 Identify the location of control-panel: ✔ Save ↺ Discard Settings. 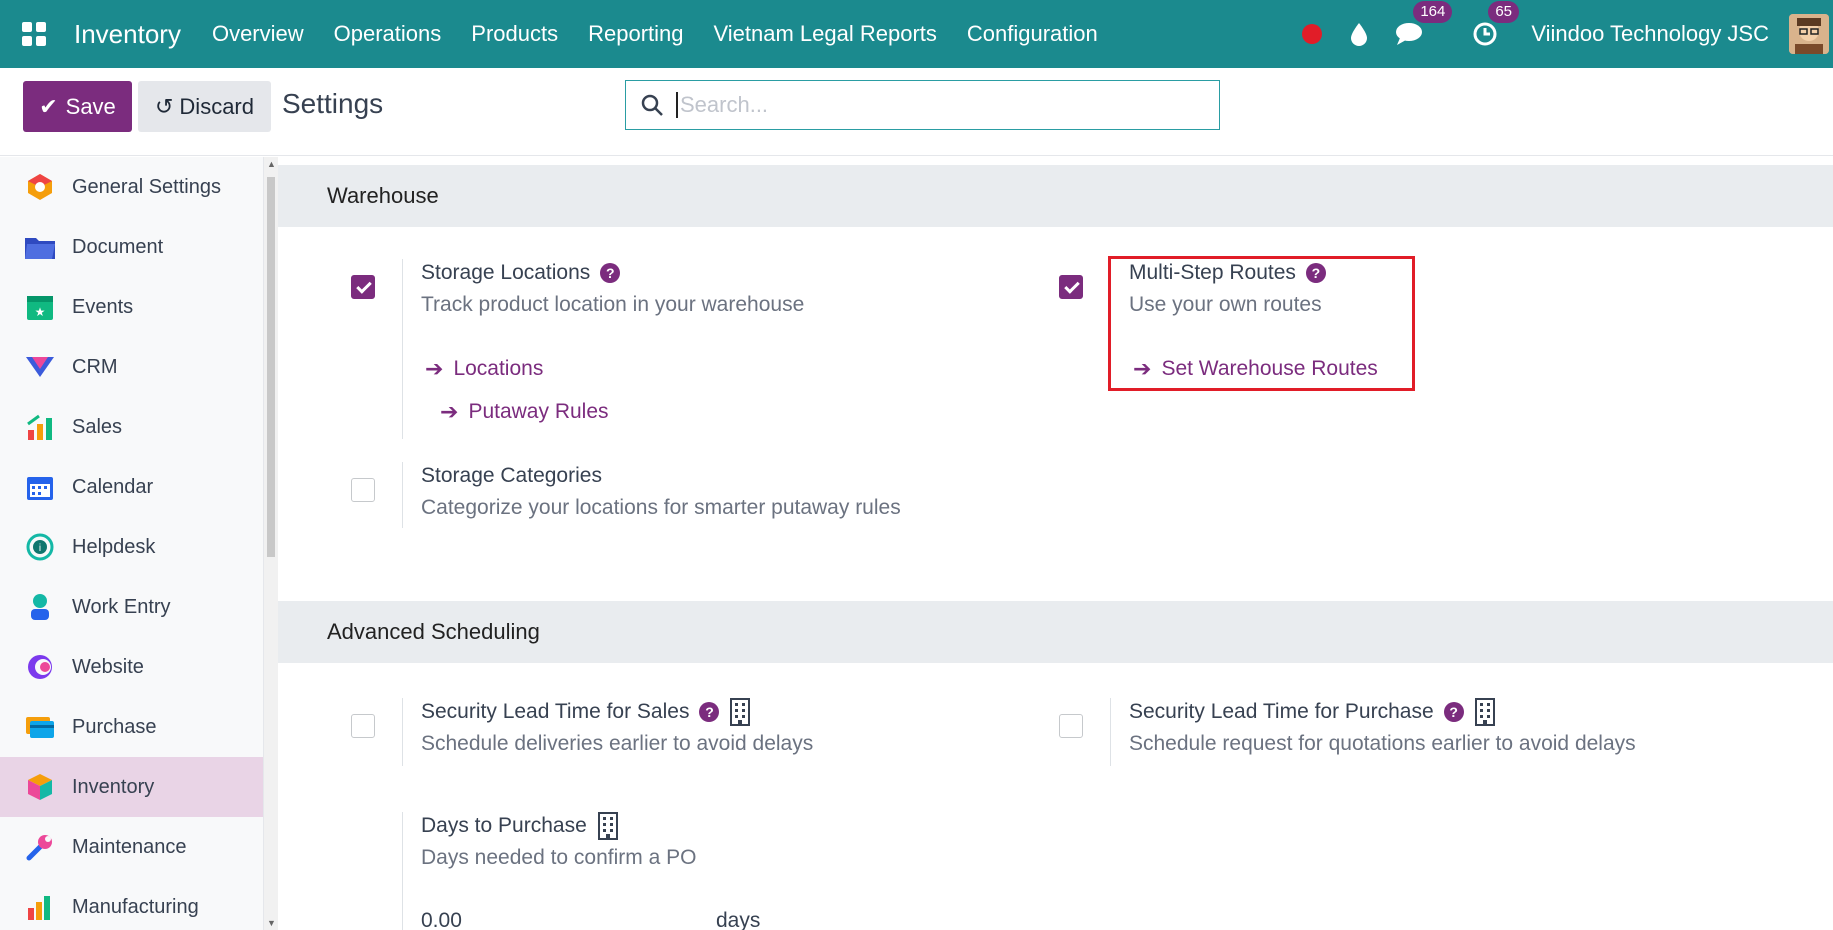
(916, 112).